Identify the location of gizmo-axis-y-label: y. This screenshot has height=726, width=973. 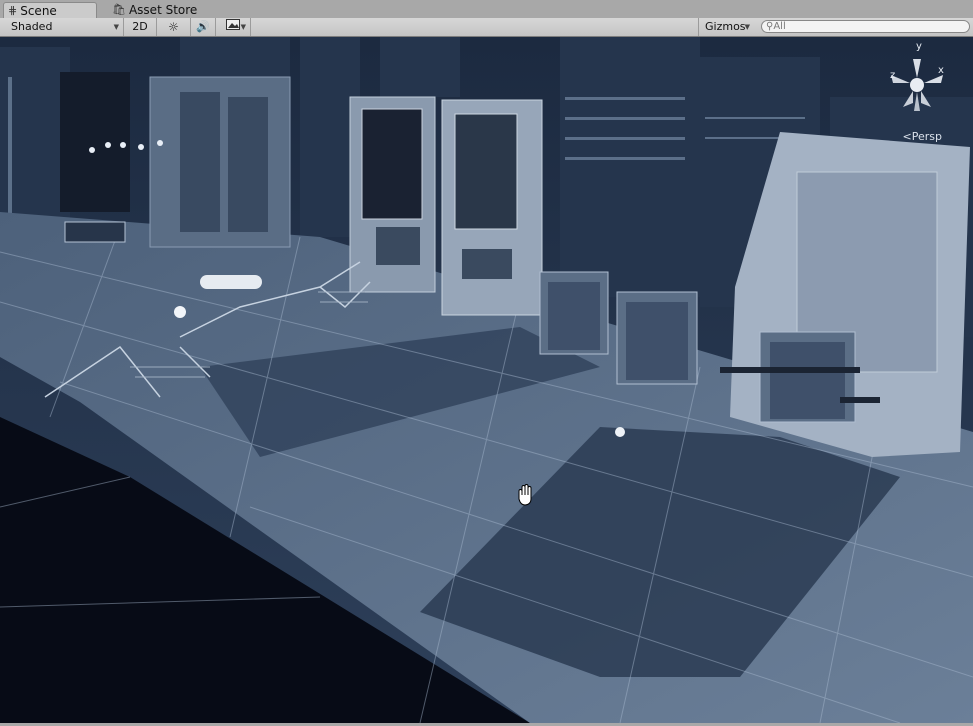
(919, 46).